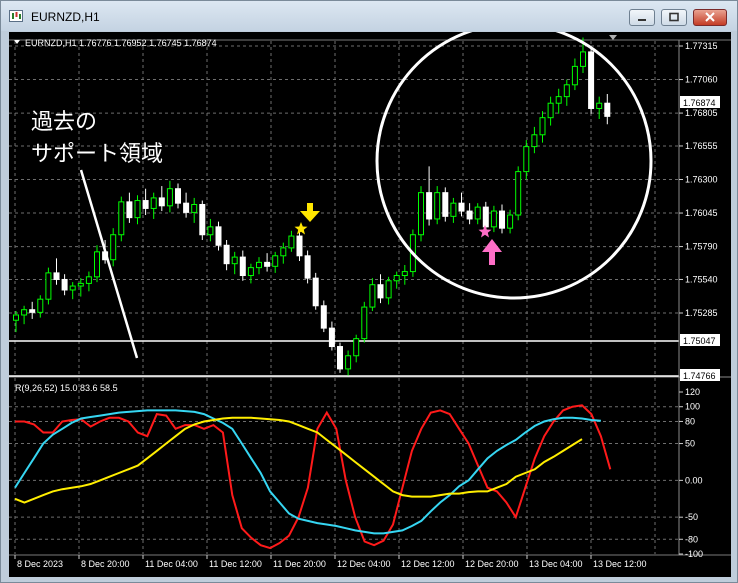 This screenshot has width=738, height=583. I want to click on time-label: 11 Dec 12:00, so click(235, 564).